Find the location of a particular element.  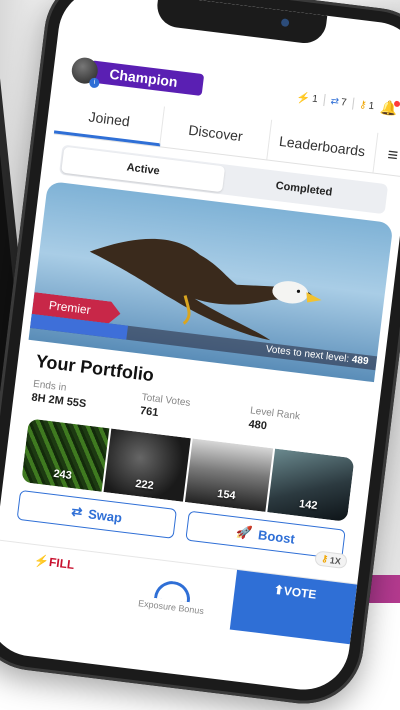

boost-count: 1 is located at coordinates (315, 99).